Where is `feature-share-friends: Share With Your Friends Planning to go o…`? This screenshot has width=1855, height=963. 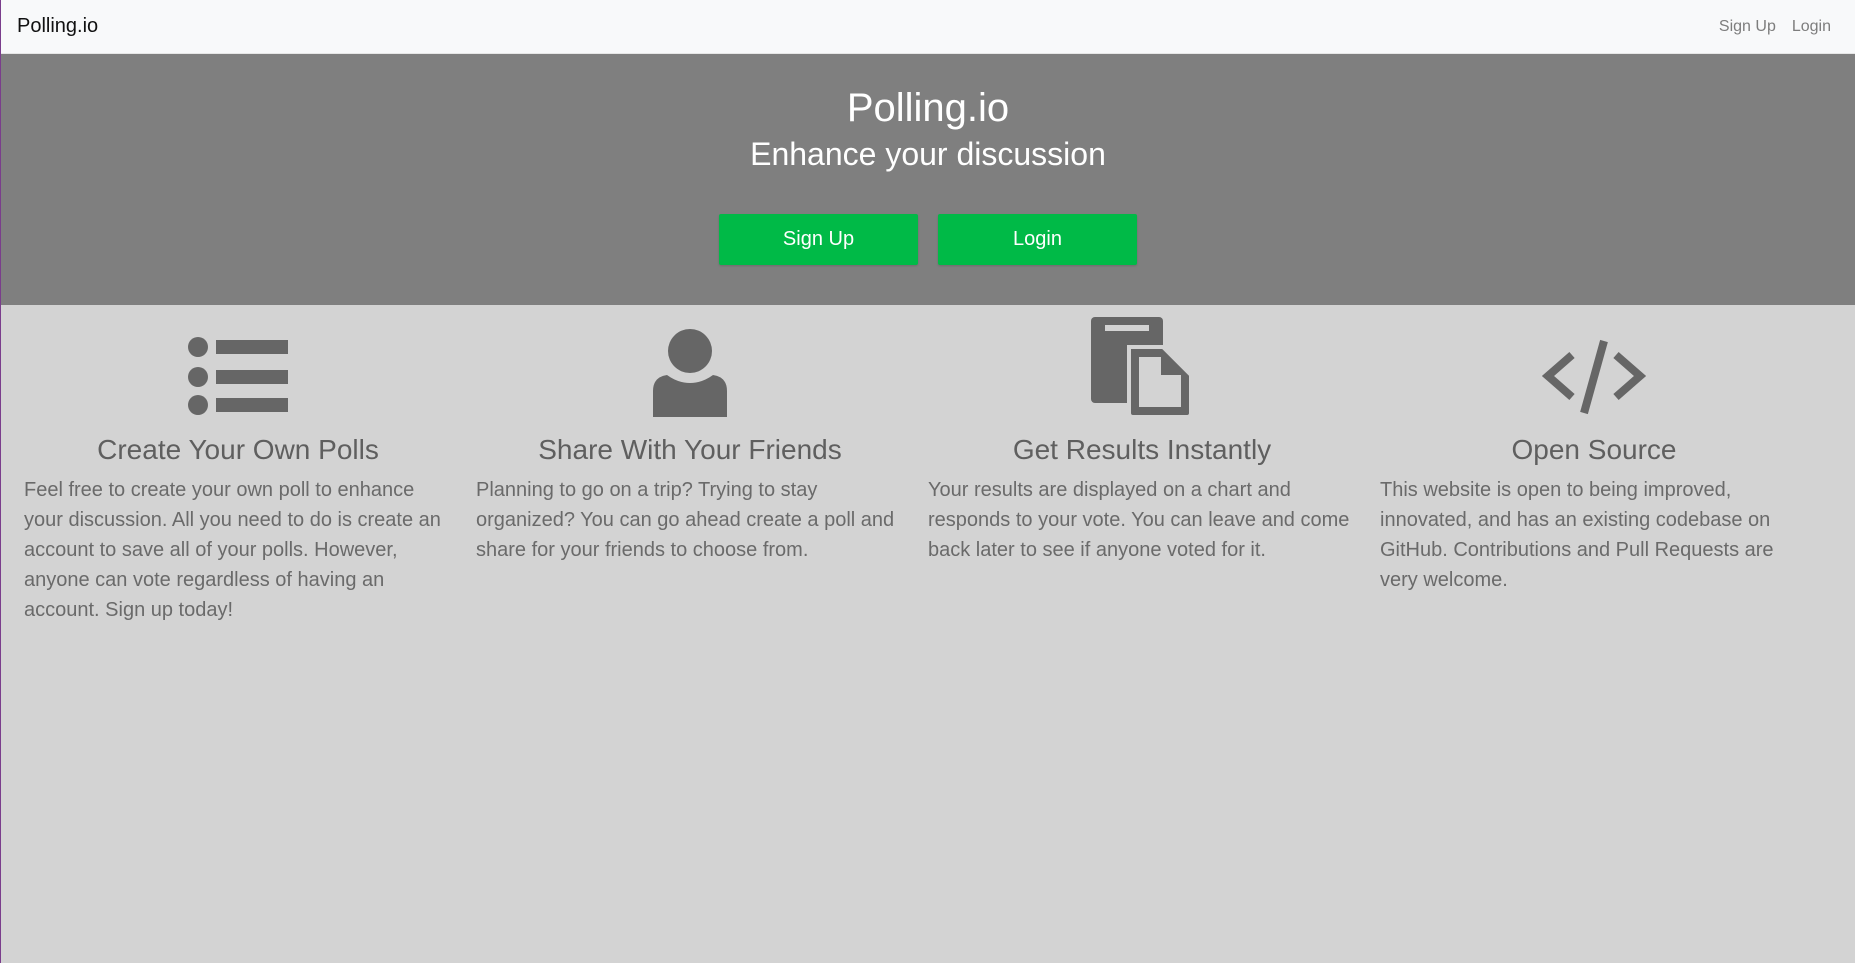
feature-share-friends: Share With Your Friends Planning to go o… is located at coordinates (702, 465).